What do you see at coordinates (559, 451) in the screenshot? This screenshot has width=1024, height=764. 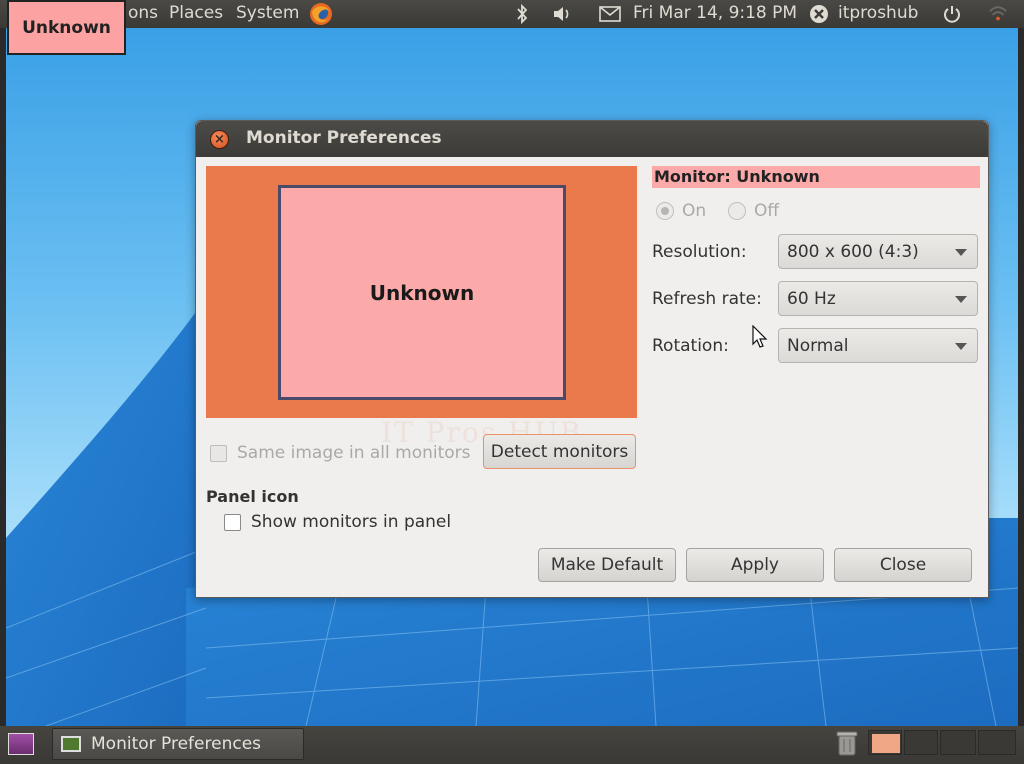 I see `detect-monitors-button: Detect monitors` at bounding box center [559, 451].